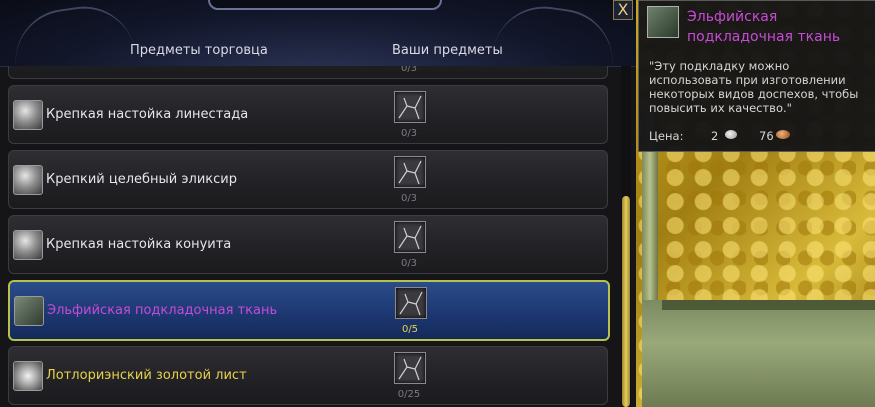 This screenshot has height=407, width=875. What do you see at coordinates (758, 353) in the screenshot?
I see `world-ledge` at bounding box center [758, 353].